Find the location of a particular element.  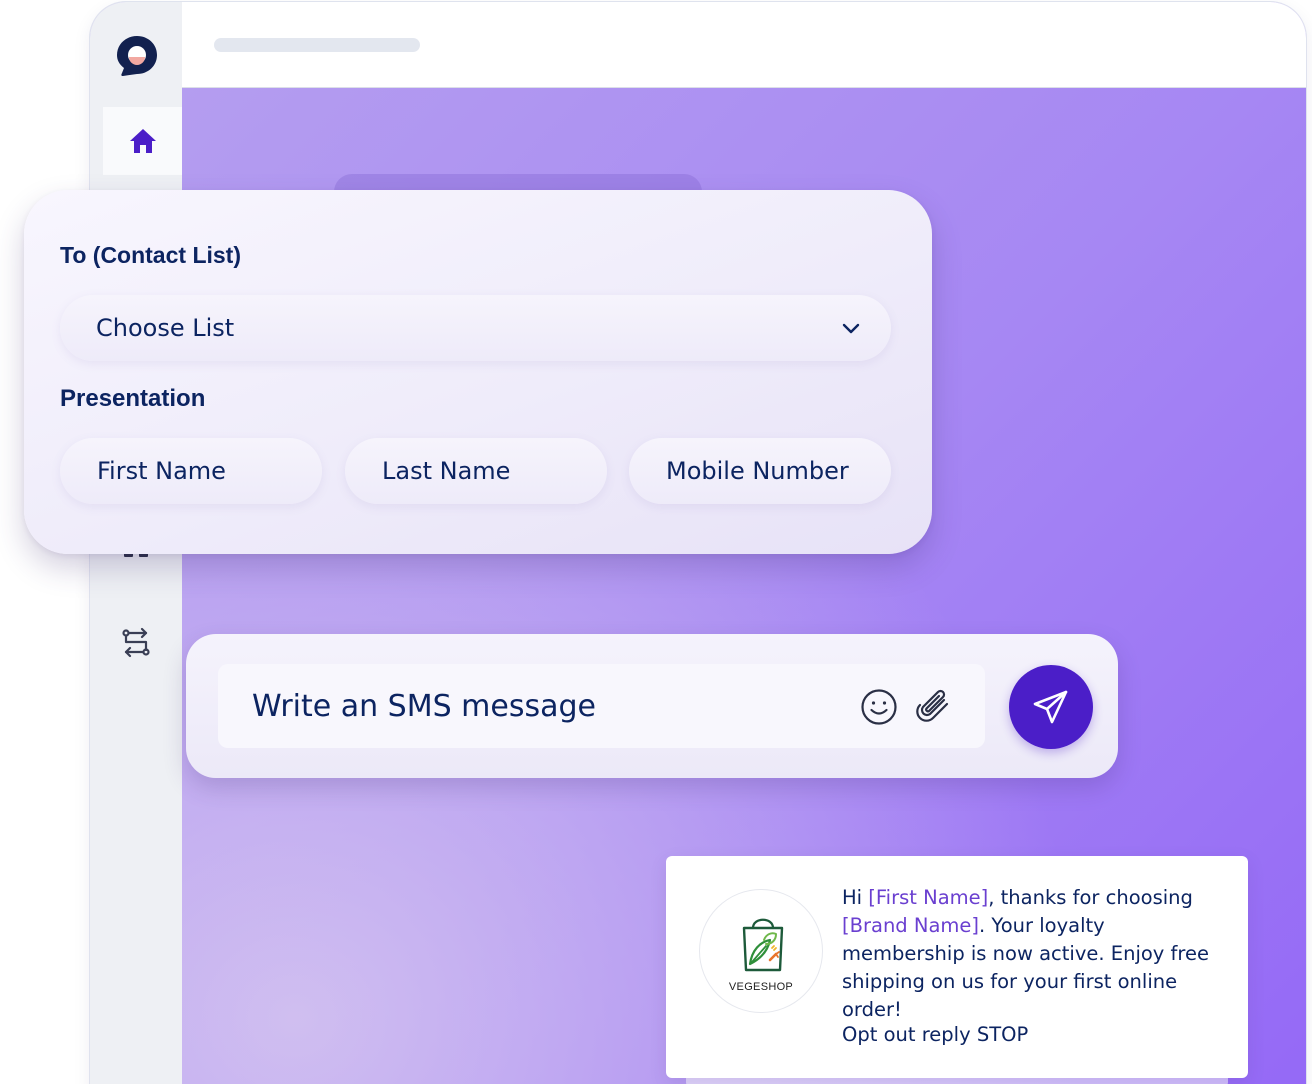

select-value: Choose List is located at coordinates (165, 328).